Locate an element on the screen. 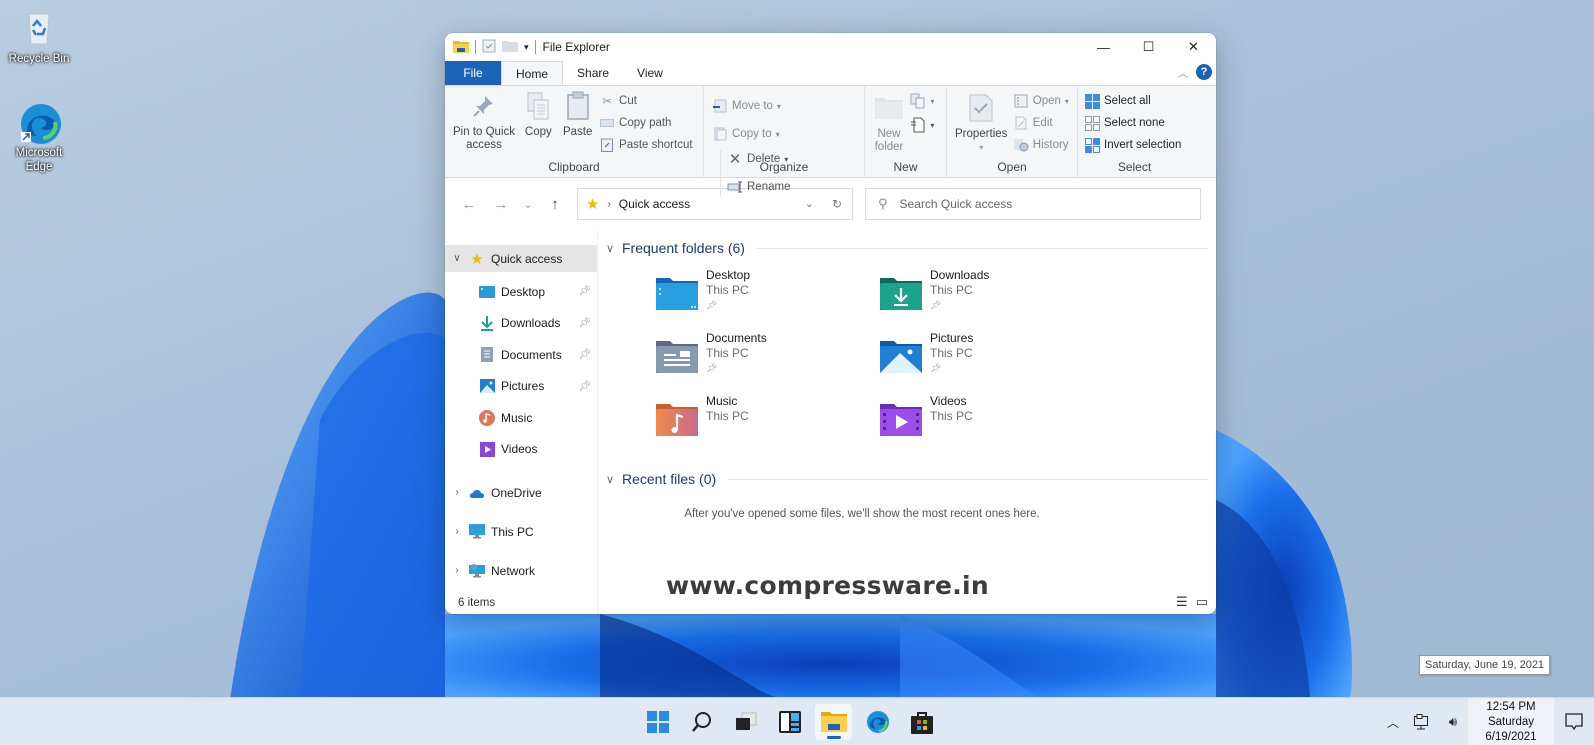 The width and height of the screenshot is (1594, 745). select-none-button: Select none is located at coordinates (1132, 123).